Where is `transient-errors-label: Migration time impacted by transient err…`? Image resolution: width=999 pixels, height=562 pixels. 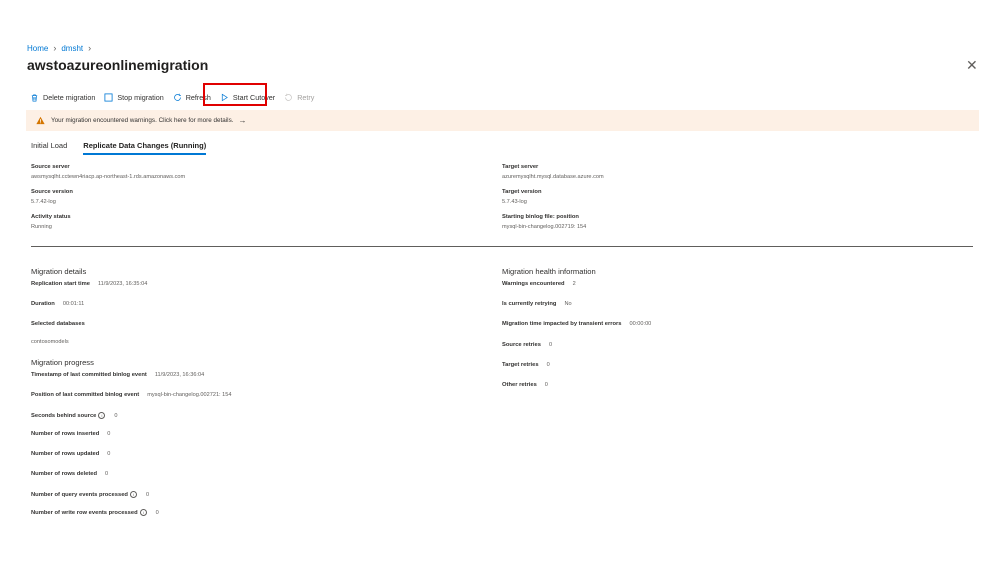 transient-errors-label: Migration time impacted by transient err… is located at coordinates (562, 324).